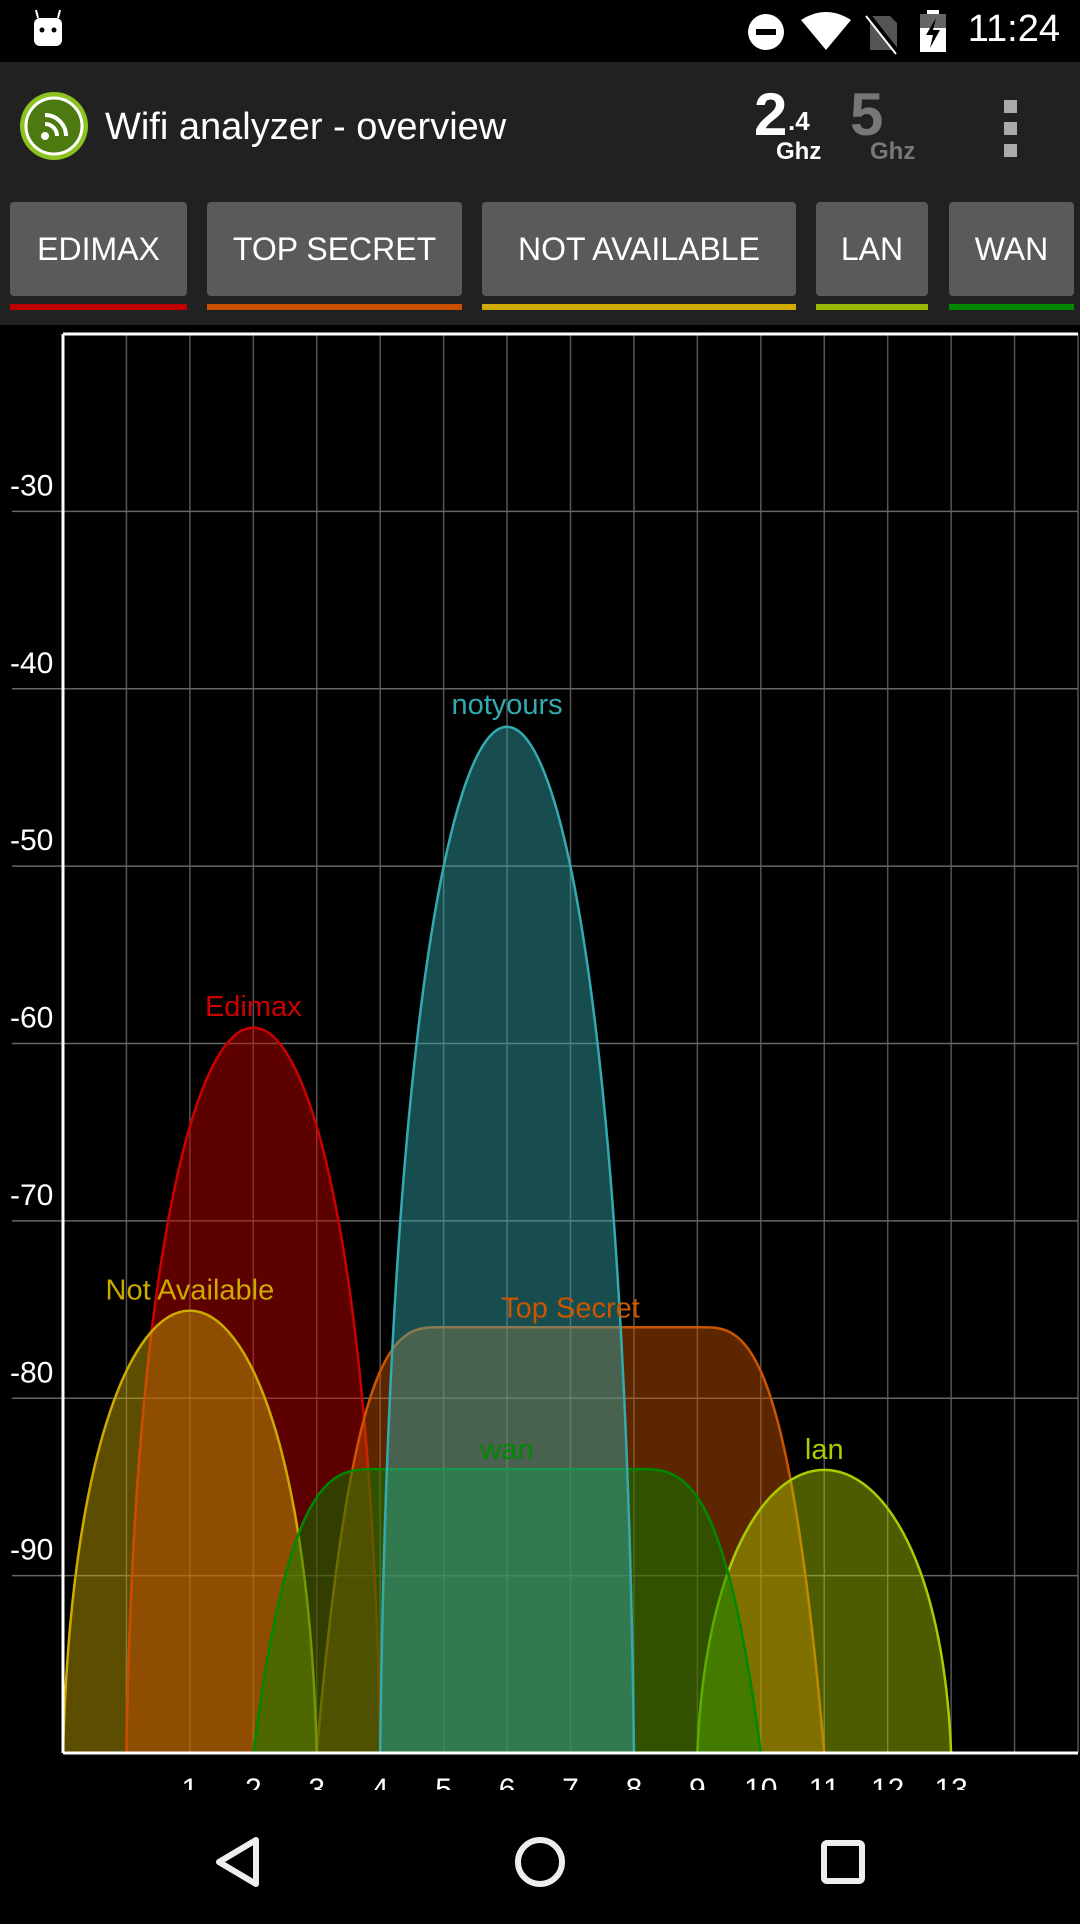  What do you see at coordinates (824, 1781) in the screenshot?
I see `x-tick-label: 11` at bounding box center [824, 1781].